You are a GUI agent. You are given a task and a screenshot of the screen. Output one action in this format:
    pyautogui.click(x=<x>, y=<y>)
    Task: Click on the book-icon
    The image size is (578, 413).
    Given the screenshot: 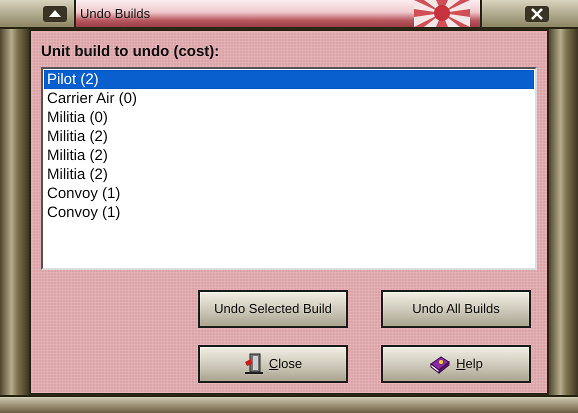 What is the action you would take?
    pyautogui.click(x=440, y=364)
    